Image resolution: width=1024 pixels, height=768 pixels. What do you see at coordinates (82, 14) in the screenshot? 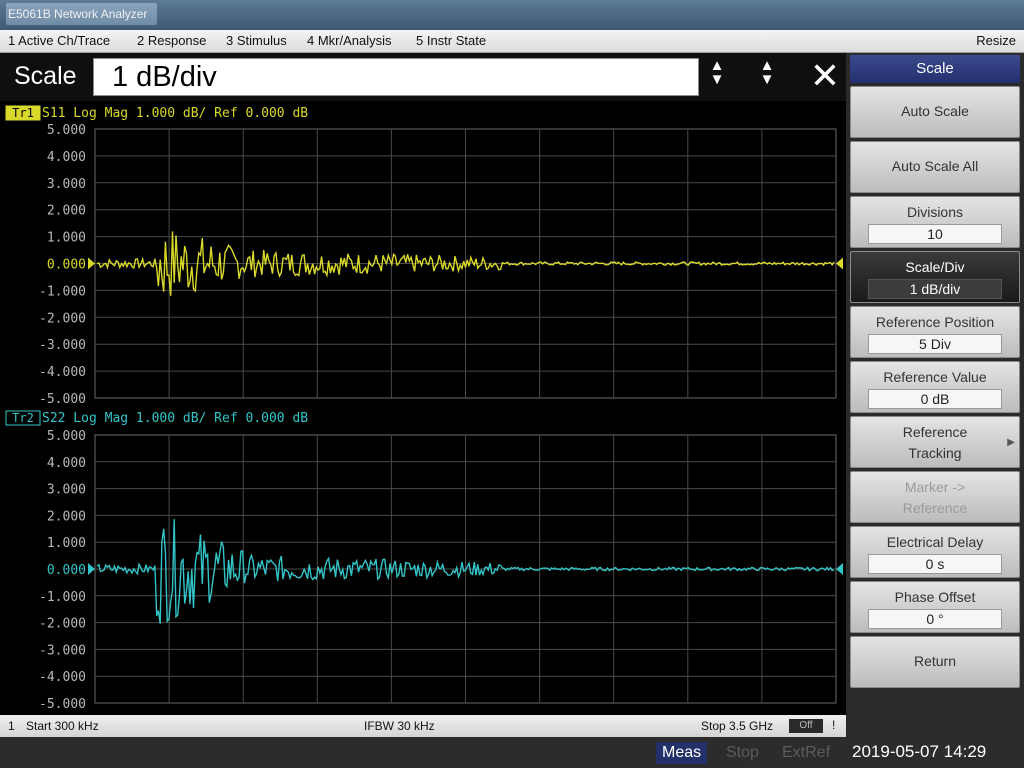
I see `app-title: E5061B Network Analyzer` at bounding box center [82, 14].